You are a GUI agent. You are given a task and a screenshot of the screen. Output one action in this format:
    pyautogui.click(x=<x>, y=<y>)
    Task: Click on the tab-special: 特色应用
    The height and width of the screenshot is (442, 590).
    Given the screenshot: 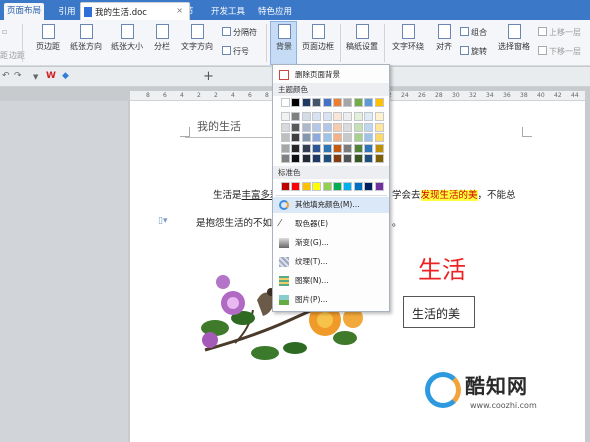 What is the action you would take?
    pyautogui.click(x=275, y=12)
    